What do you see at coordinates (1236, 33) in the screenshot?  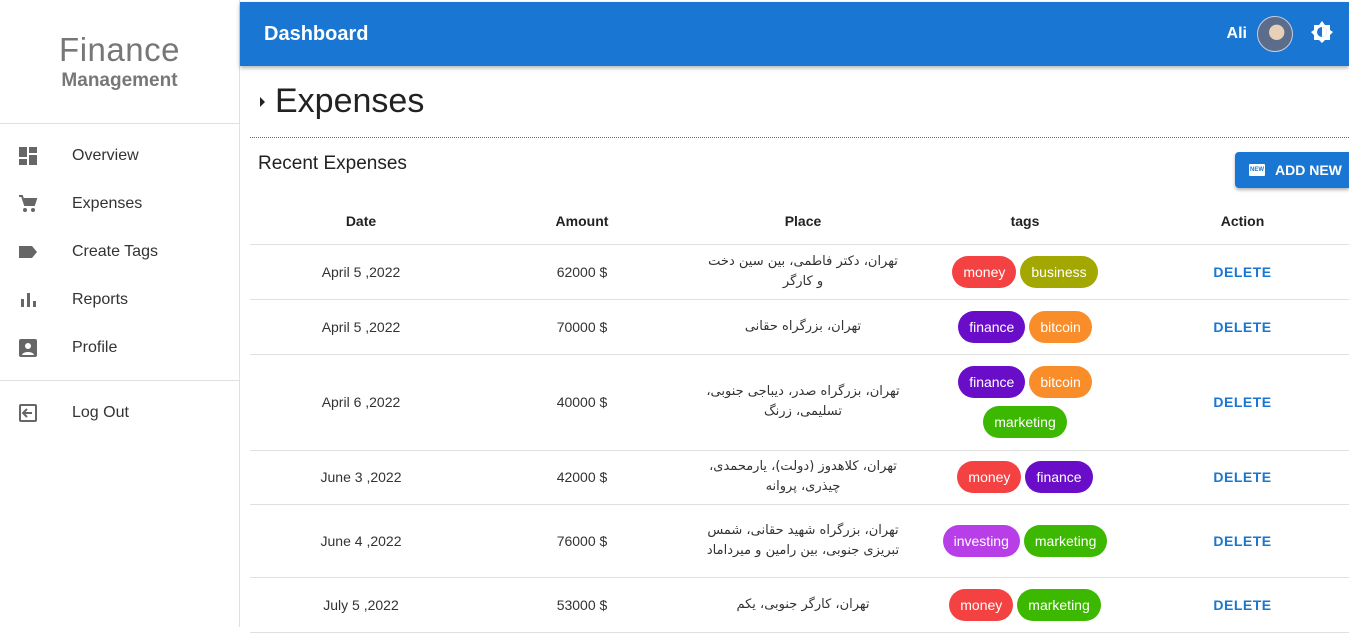 I see `user-name: Ali` at bounding box center [1236, 33].